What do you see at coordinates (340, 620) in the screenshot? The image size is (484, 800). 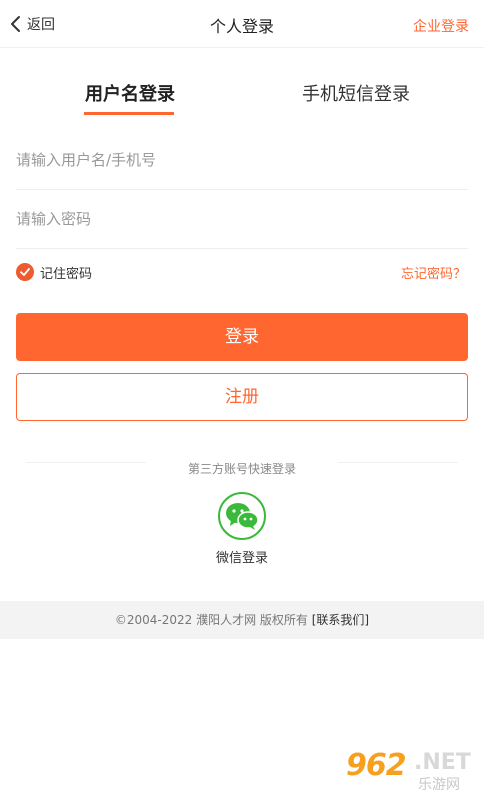 I see `contact-us-link: [联系我们]` at bounding box center [340, 620].